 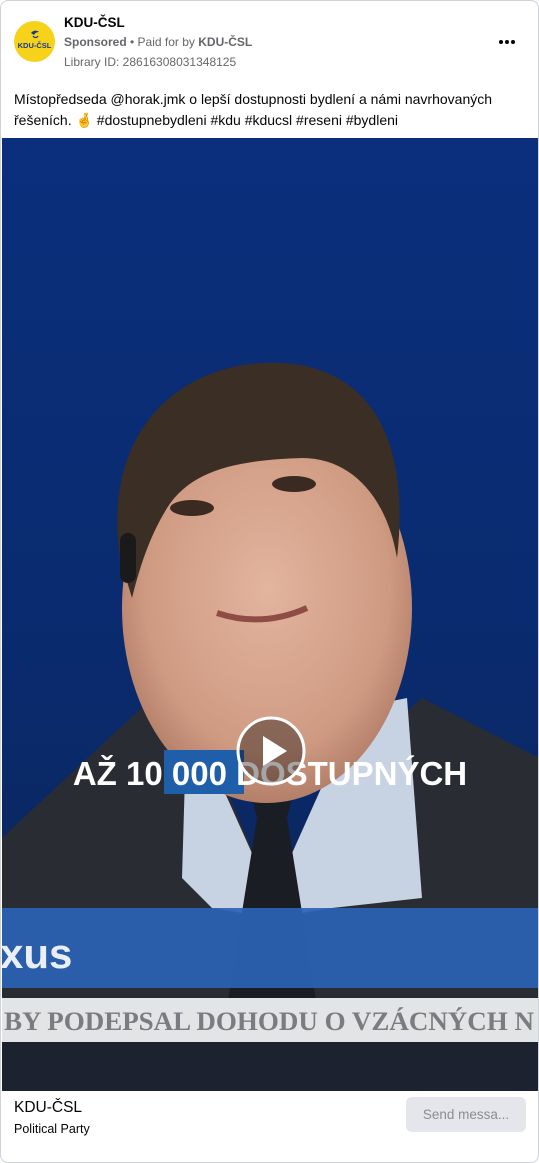 I want to click on sponsored-line: Sponsored • Paid for by KDU-ČSL, so click(x=158, y=42).